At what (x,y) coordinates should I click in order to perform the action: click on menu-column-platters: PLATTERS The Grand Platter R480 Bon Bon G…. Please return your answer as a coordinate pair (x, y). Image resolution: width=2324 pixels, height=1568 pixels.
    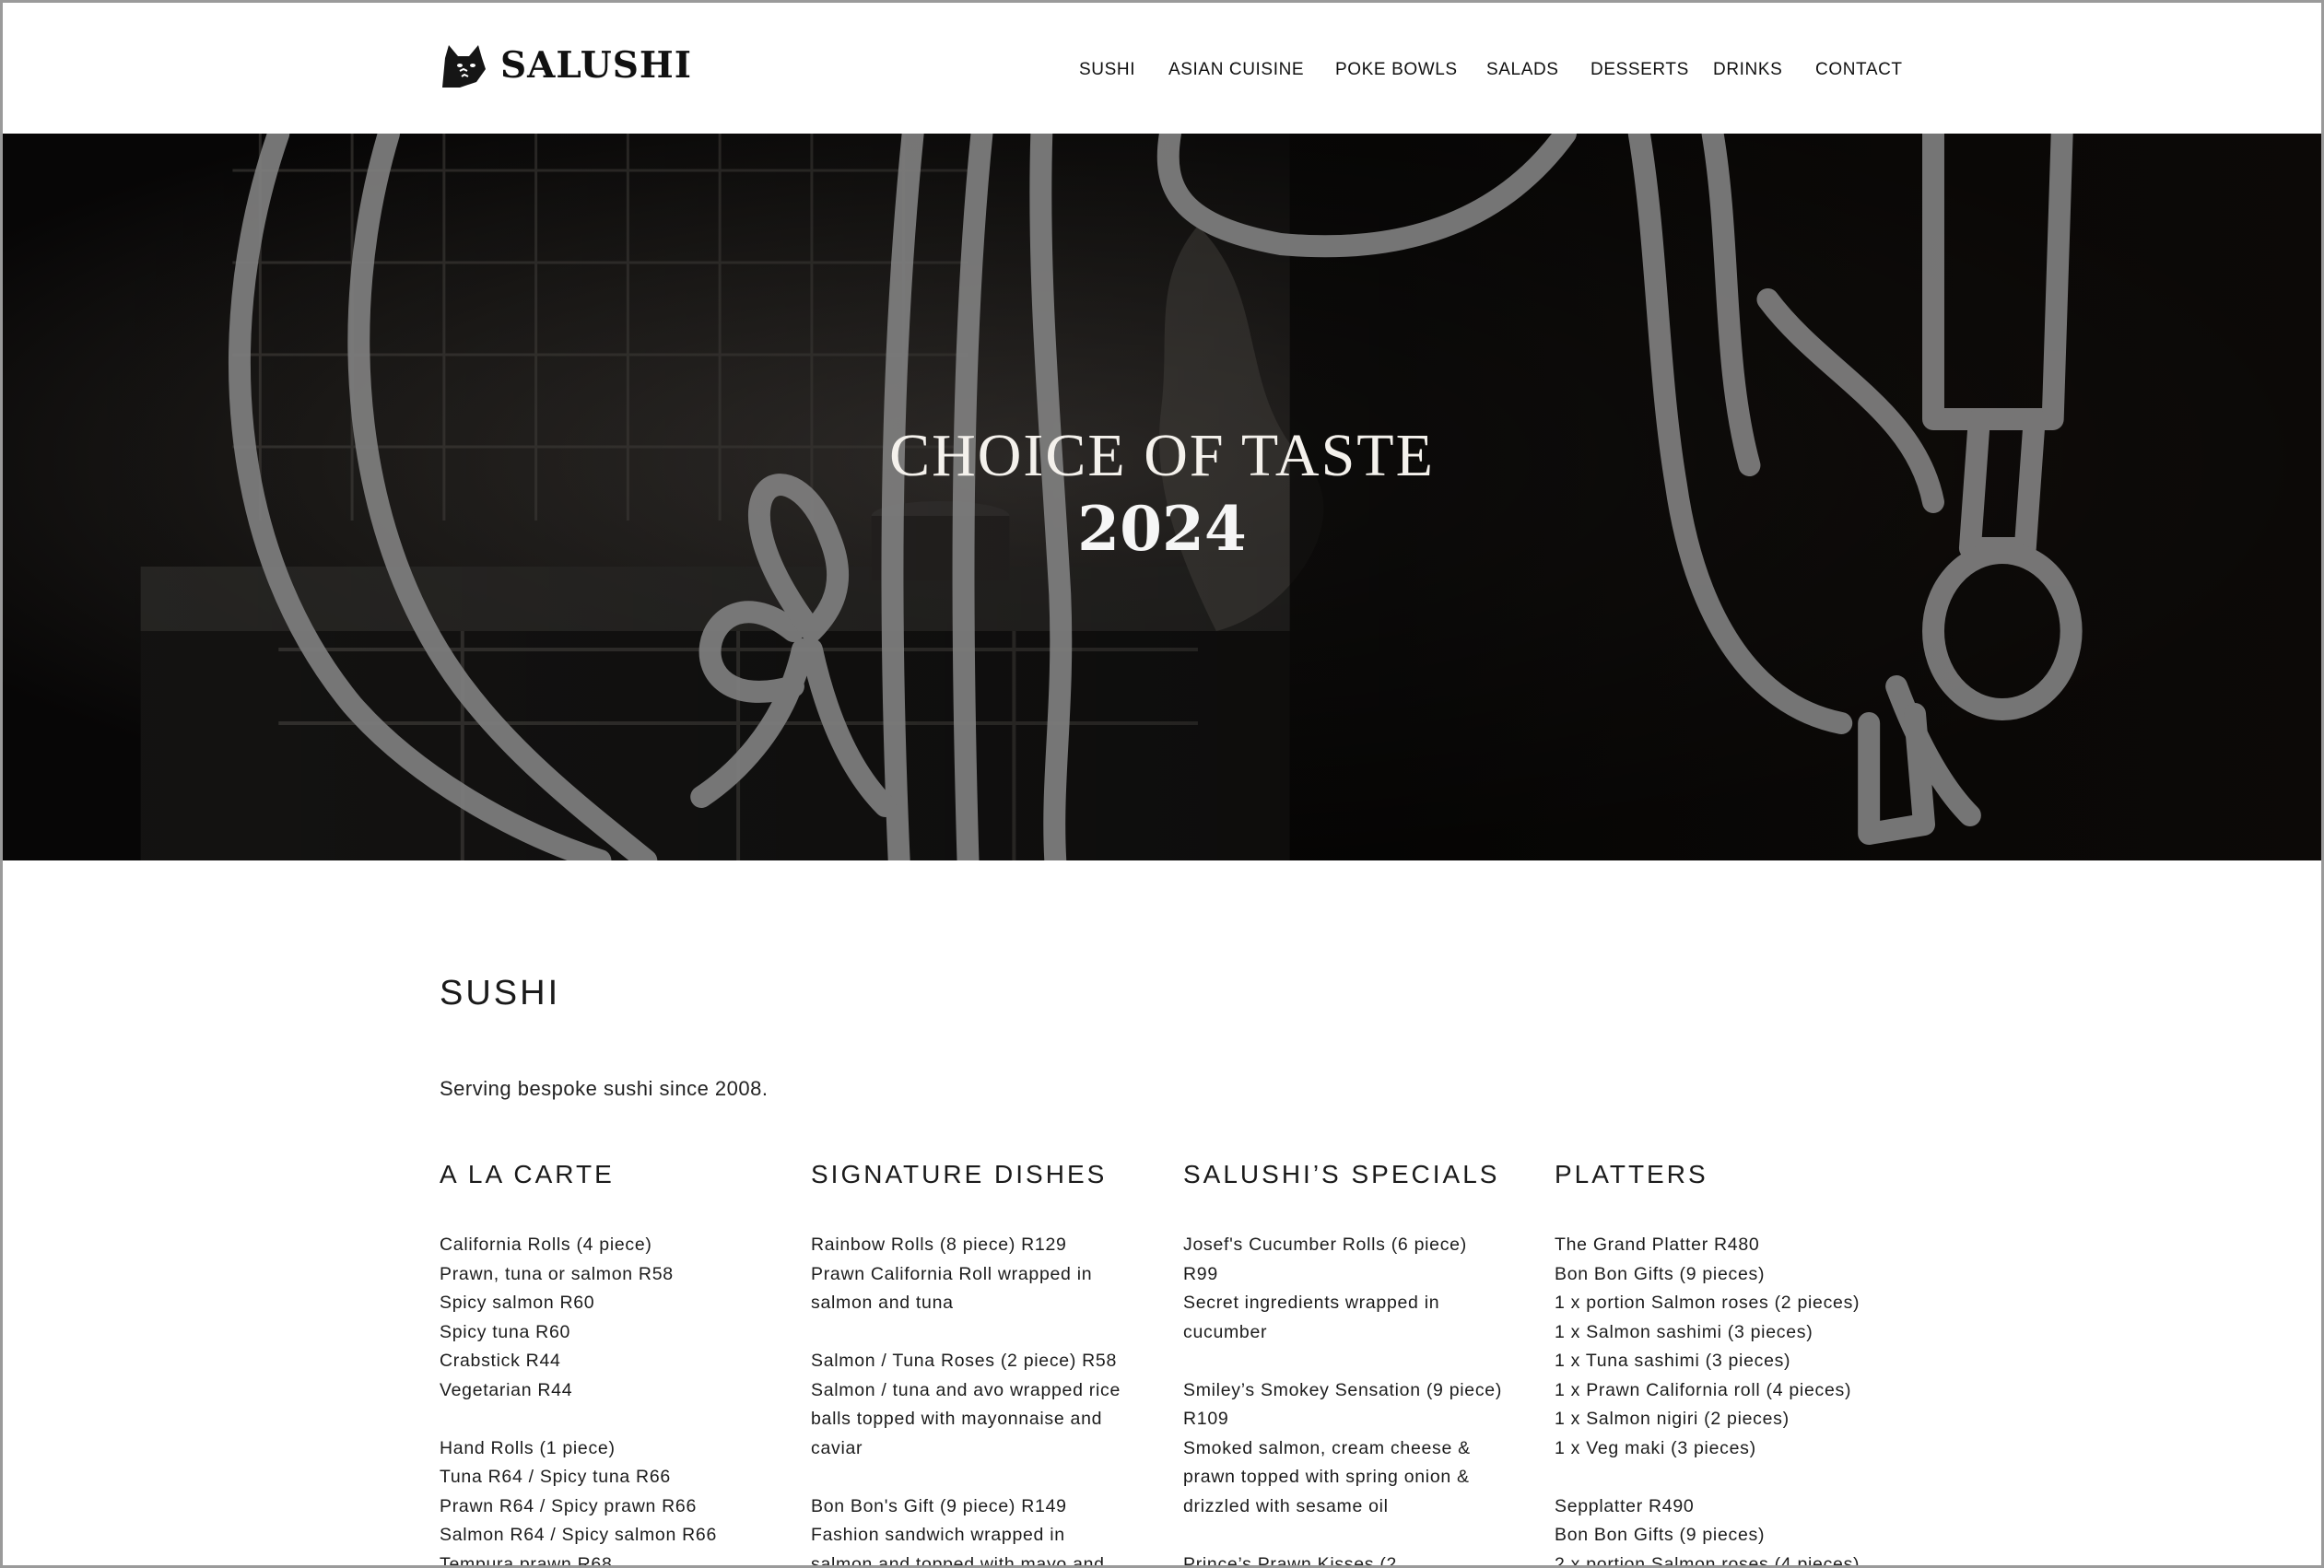
    Looking at the image, I should click on (1732, 1364).